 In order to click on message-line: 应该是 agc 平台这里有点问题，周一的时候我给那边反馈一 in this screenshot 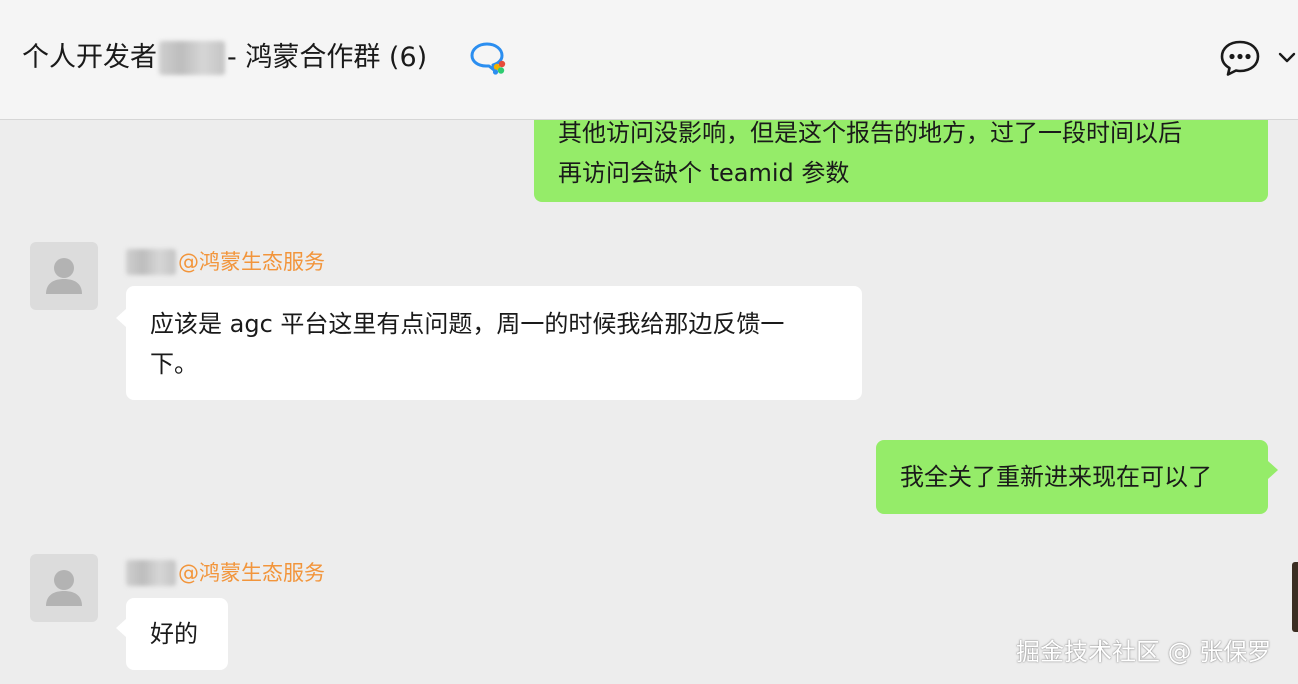, I will do `click(467, 324)`.